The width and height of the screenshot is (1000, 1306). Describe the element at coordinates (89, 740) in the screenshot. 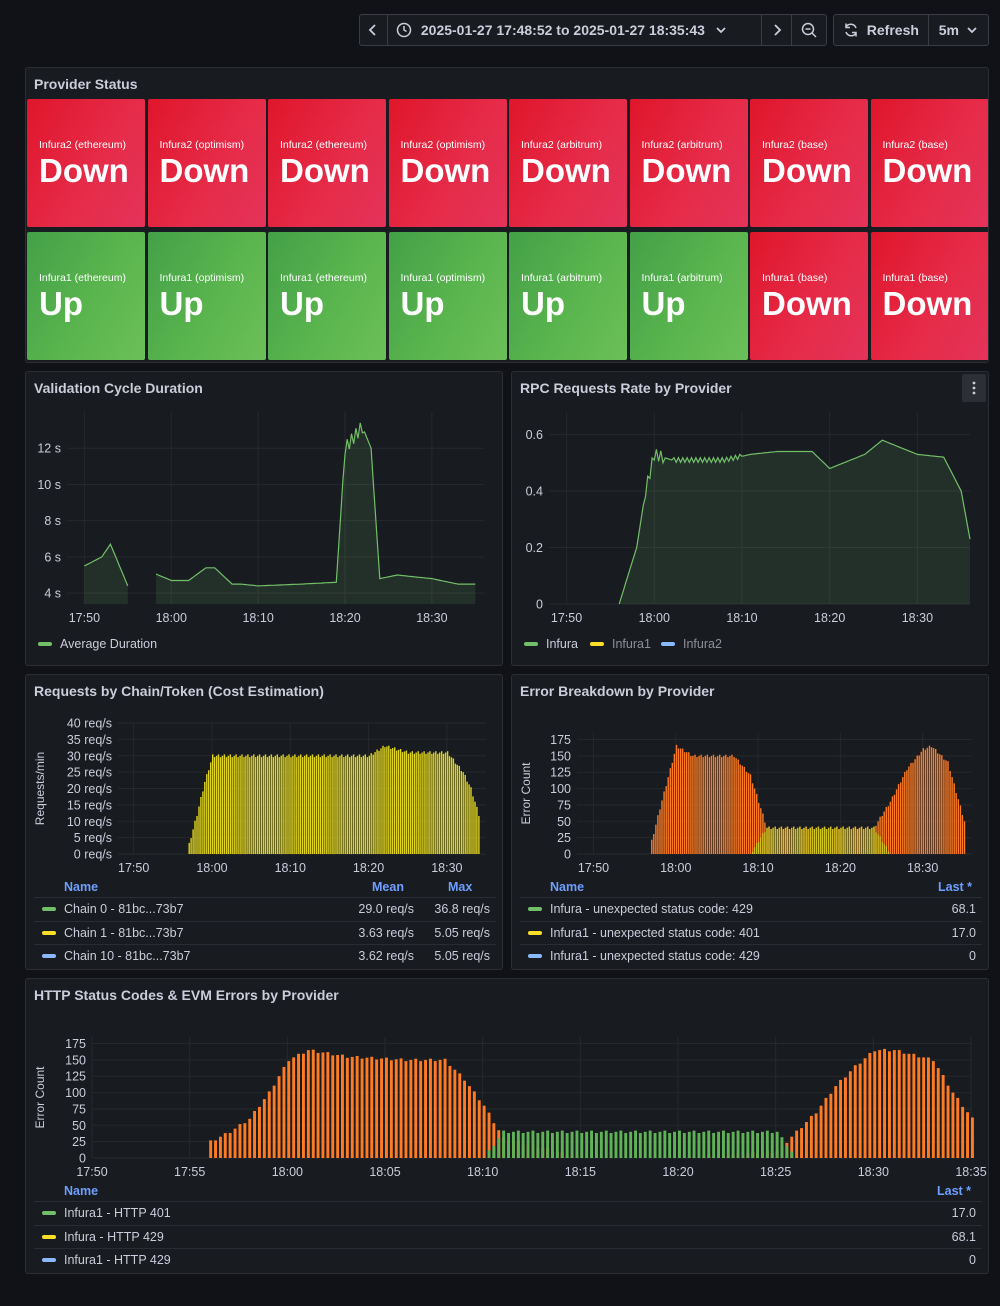

I see `y-tick-label: 35 req/s` at that location.